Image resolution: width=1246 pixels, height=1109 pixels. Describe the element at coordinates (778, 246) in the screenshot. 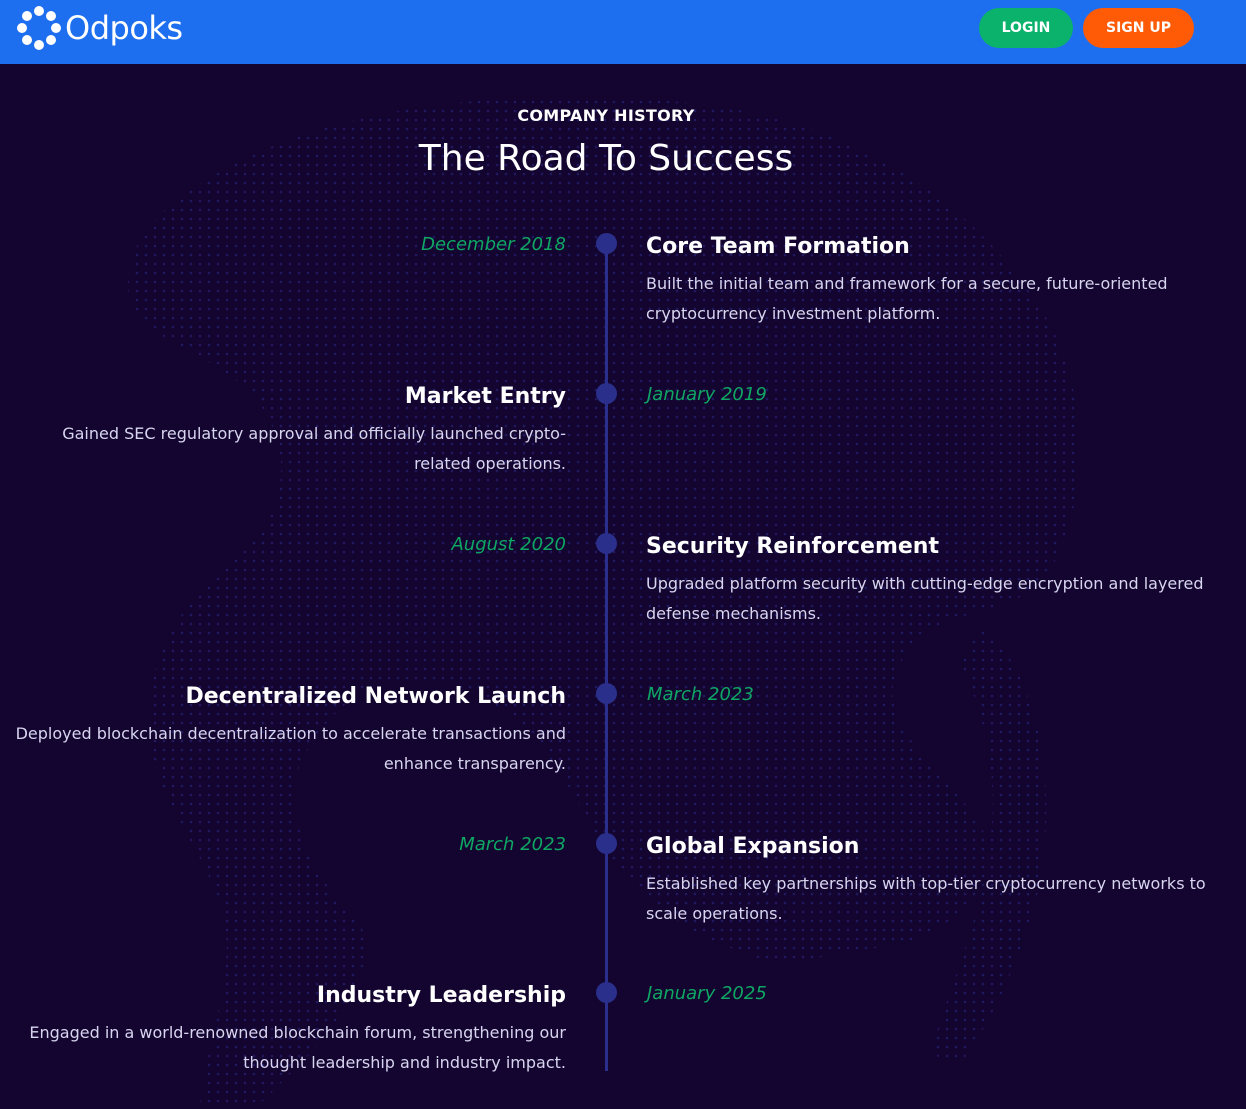

I see `timeline-item-title: Core Team Formation` at that location.